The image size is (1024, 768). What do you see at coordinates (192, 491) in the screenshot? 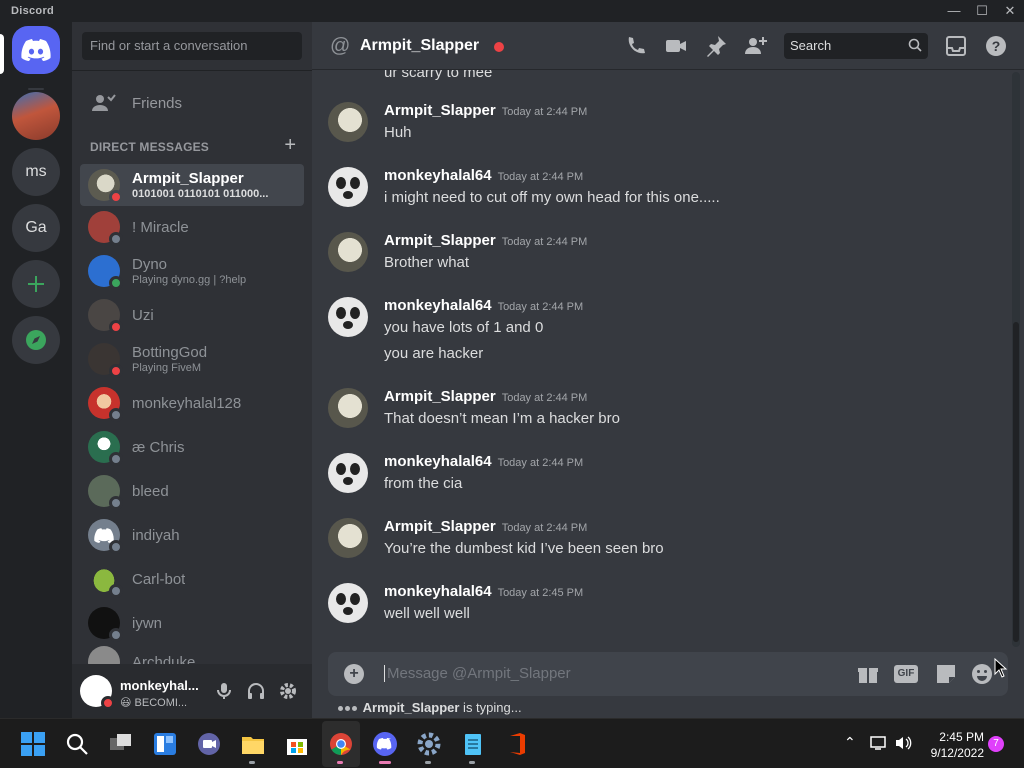
I see `dm-item-bleed: bleed` at bounding box center [192, 491].